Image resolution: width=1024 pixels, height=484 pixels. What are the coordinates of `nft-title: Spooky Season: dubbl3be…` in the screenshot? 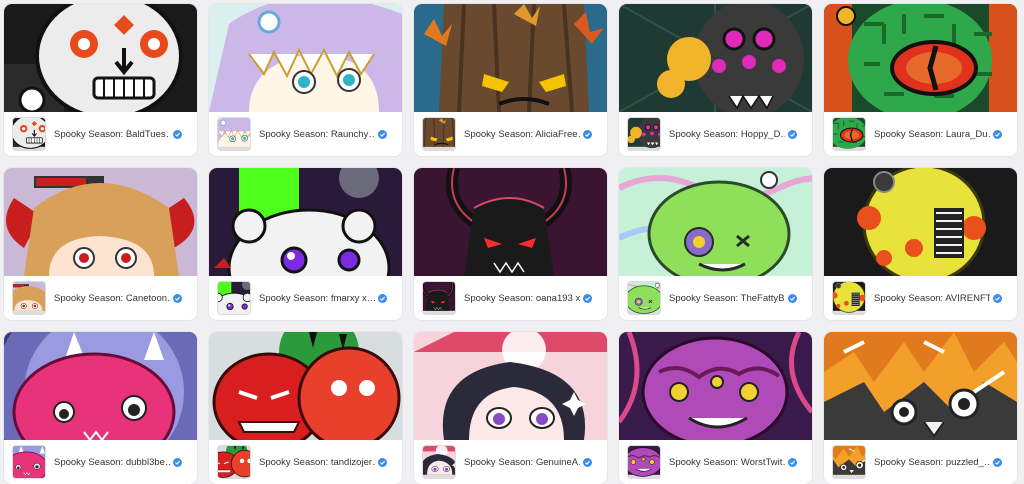 It's located at (112, 462).